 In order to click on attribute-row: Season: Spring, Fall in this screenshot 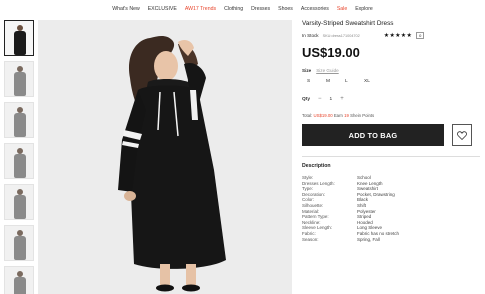, I will do `click(391, 240)`.